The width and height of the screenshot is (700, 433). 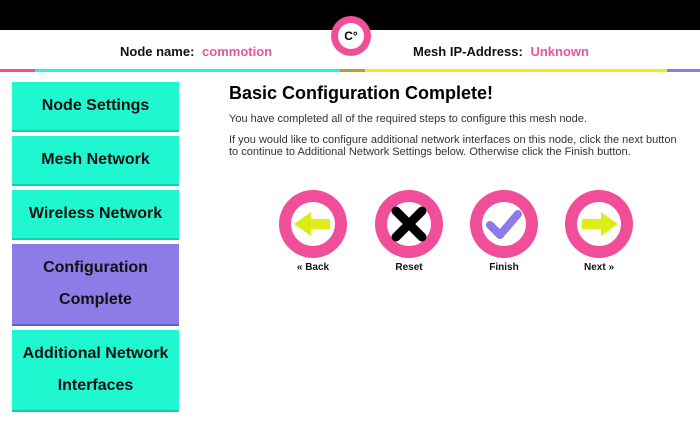 I want to click on stripe-pink, so click(x=17, y=70).